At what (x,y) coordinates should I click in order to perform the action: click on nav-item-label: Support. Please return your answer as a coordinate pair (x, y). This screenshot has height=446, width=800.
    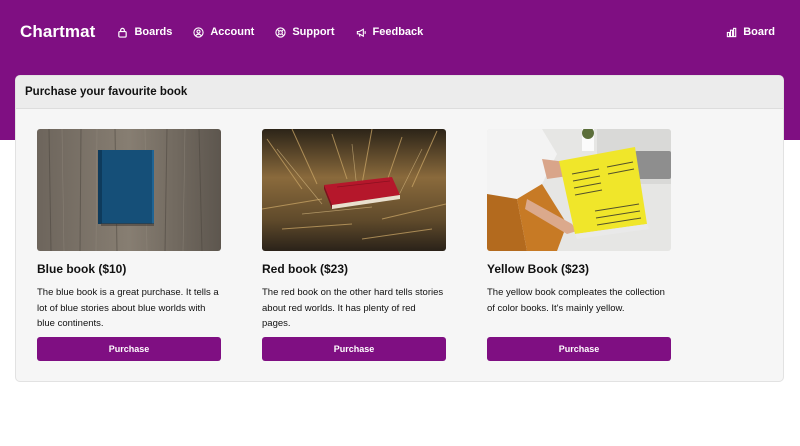
    Looking at the image, I should click on (313, 32).